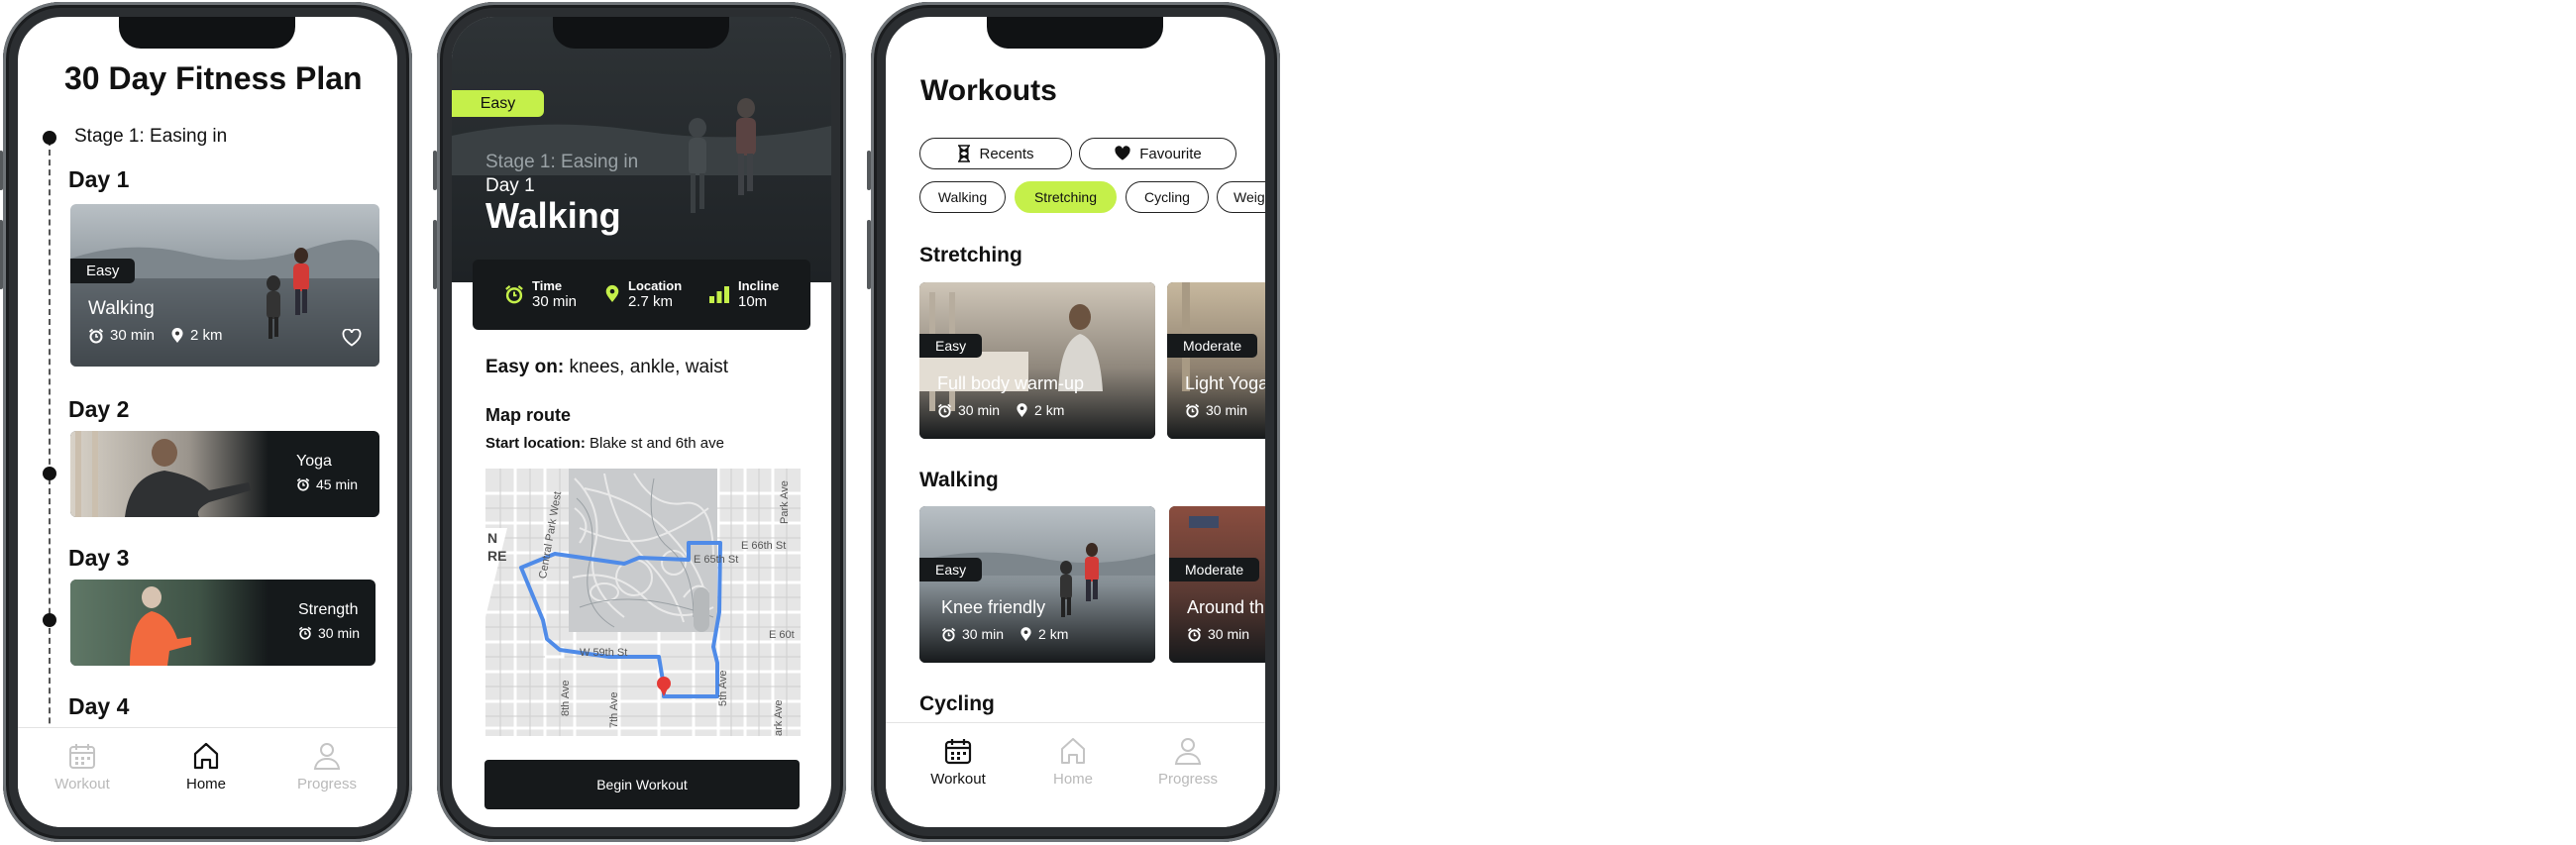 The height and width of the screenshot is (845, 2576). Describe the element at coordinates (719, 294) in the screenshot. I see `signal-bars-icon` at that location.